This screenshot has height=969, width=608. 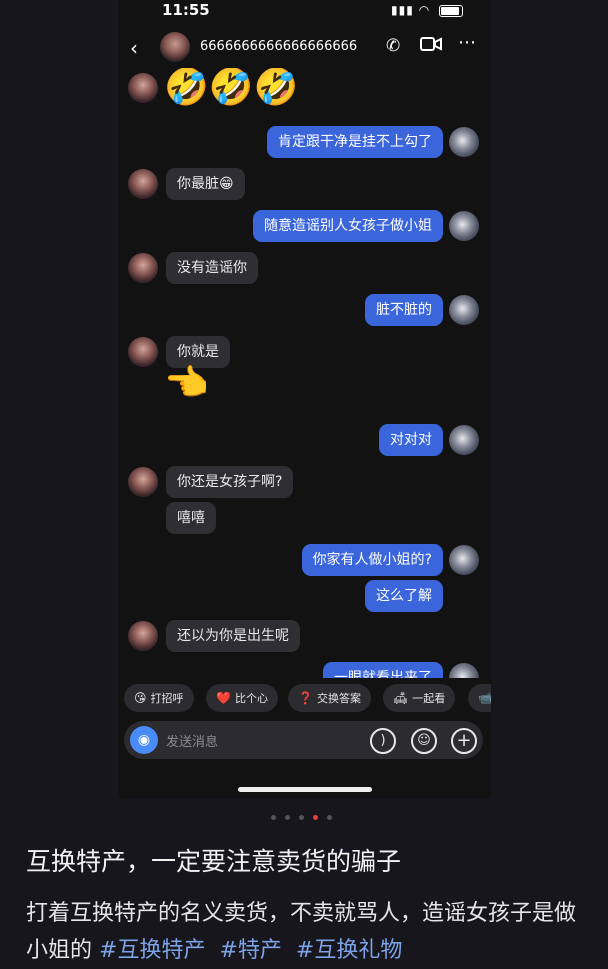 I want to click on sent-message: 你家有人做小姐的?, so click(x=372, y=560).